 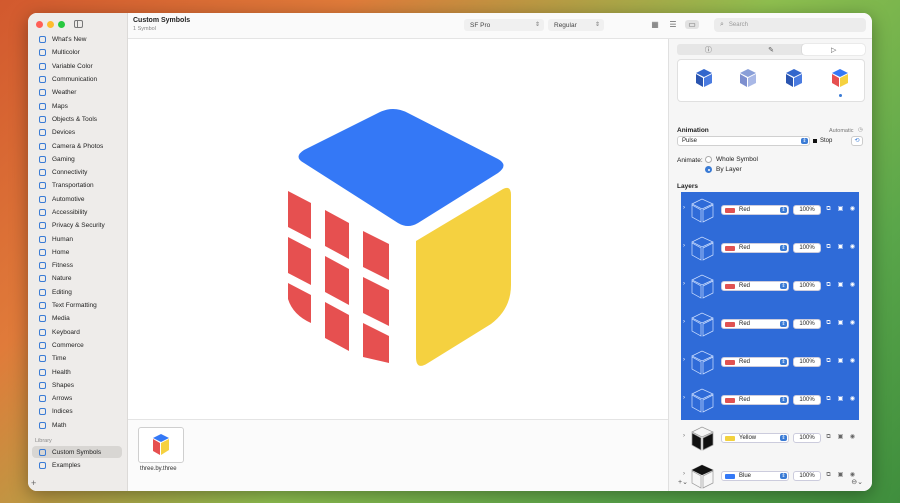 What do you see at coordinates (78, 358) in the screenshot?
I see `sidebar-item-category: Time` at bounding box center [78, 358].